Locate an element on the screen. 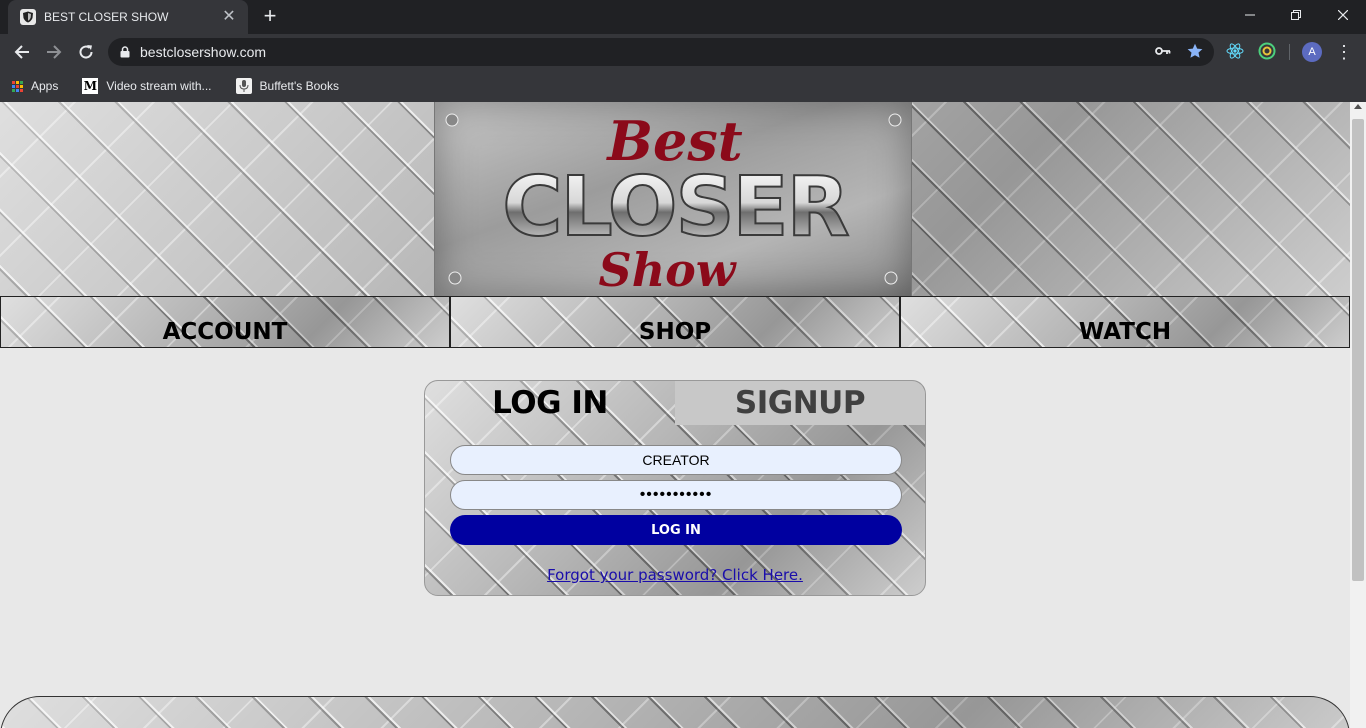 This screenshot has height=728, width=1366. address-bar: bestclosershow.com is located at coordinates (661, 52).